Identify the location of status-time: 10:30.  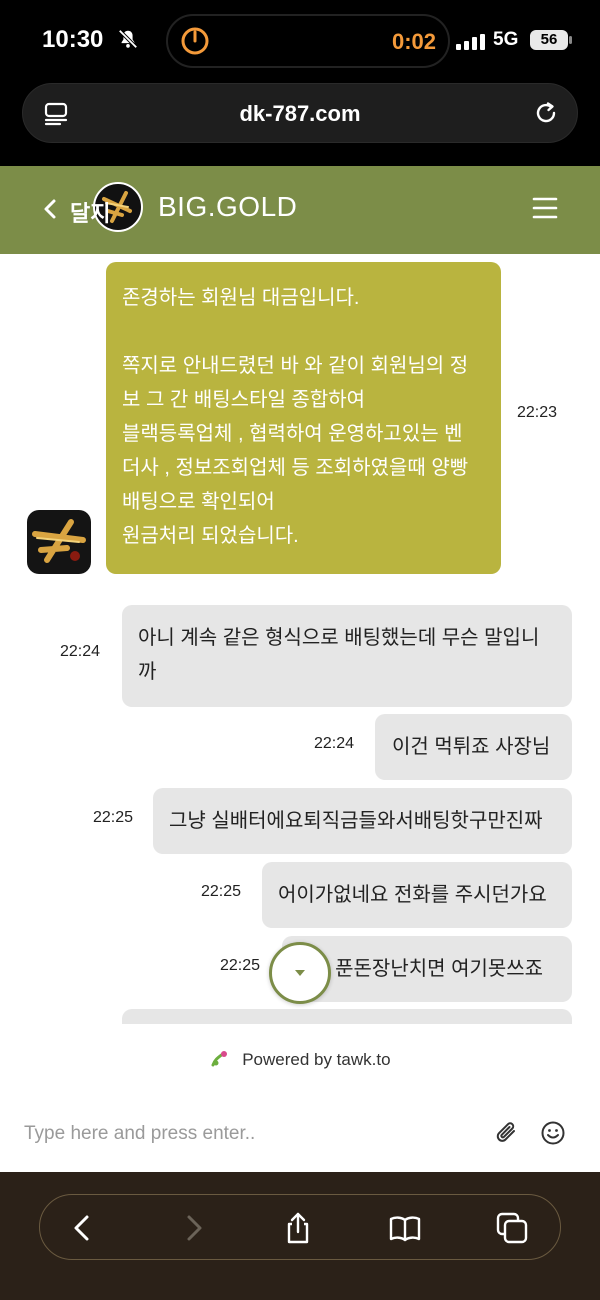
(73, 39).